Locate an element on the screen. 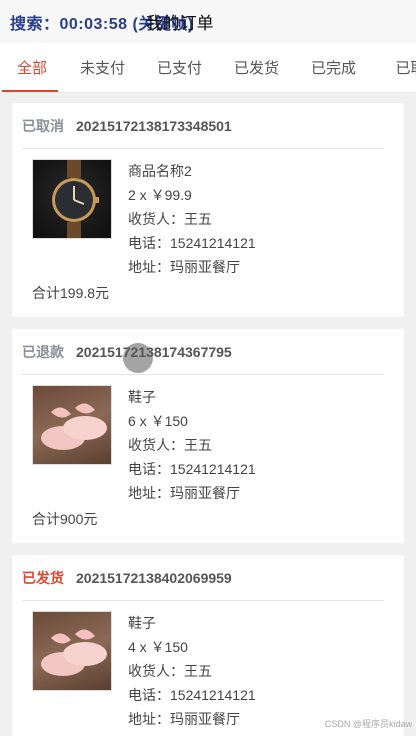  product-image-watch is located at coordinates (72, 199).